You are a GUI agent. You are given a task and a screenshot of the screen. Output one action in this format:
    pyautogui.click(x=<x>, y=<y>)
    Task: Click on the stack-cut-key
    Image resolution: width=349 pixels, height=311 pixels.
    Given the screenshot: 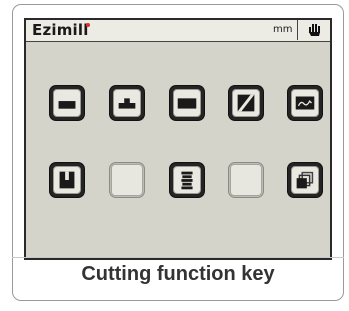 What is the action you would take?
    pyautogui.click(x=187, y=180)
    